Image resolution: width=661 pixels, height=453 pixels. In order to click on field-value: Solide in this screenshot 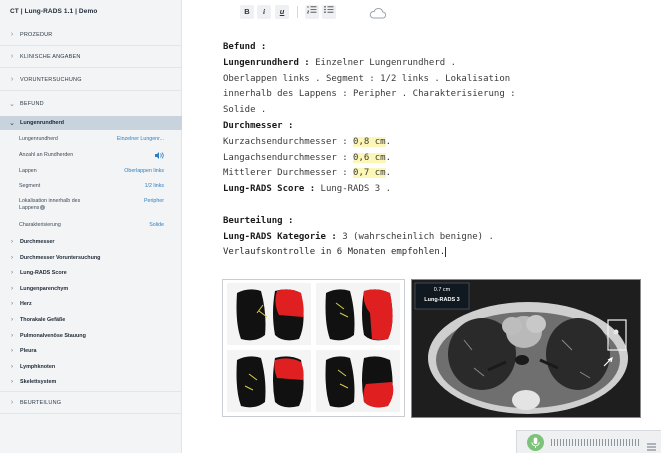, I will do `click(156, 225)`.